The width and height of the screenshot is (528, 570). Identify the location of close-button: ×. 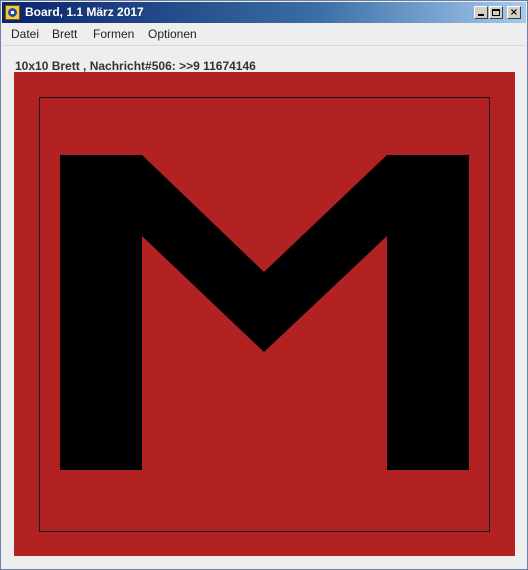
(514, 12).